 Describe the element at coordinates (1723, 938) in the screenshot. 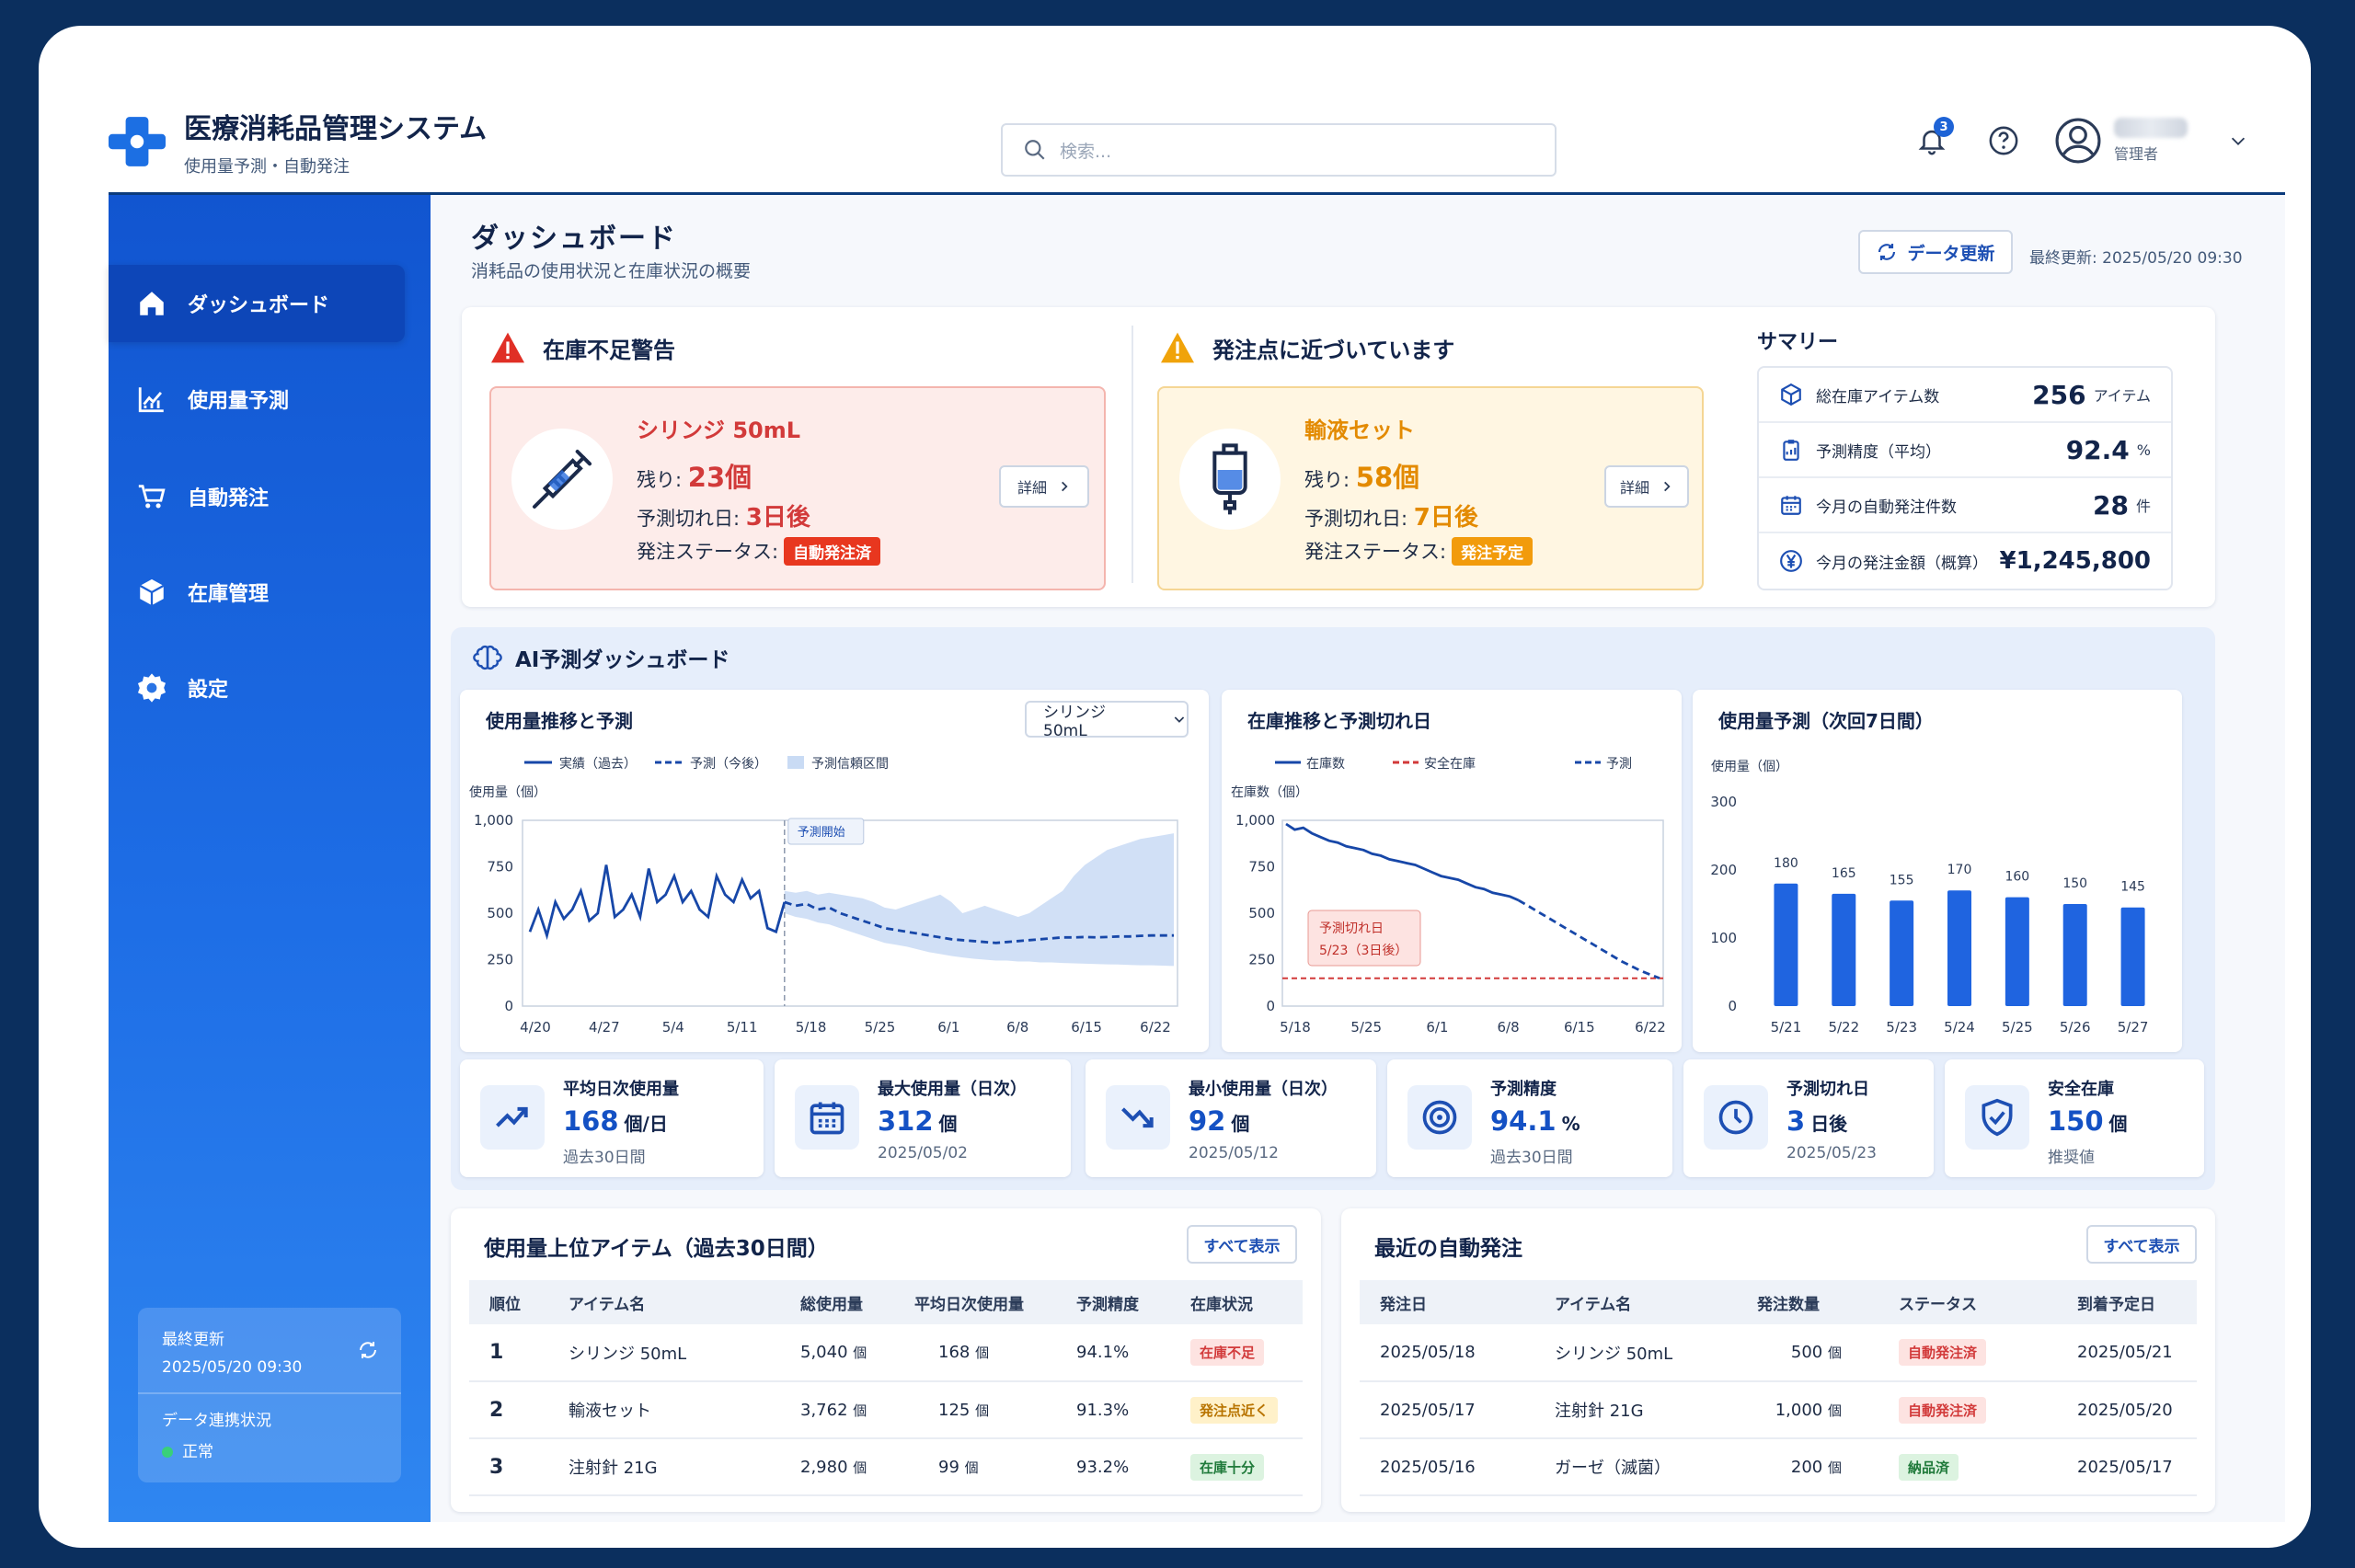

I see `y-tick-label: 100` at that location.